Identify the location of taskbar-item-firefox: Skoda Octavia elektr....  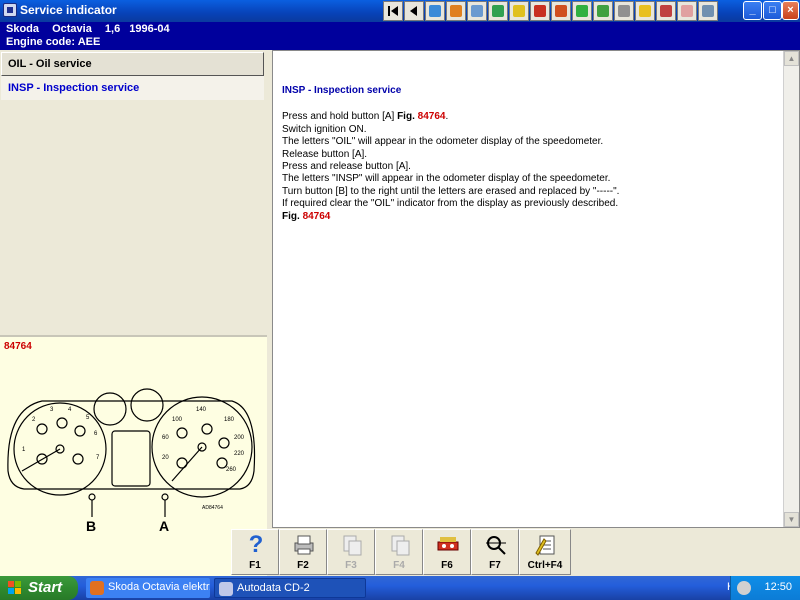
(148, 588).